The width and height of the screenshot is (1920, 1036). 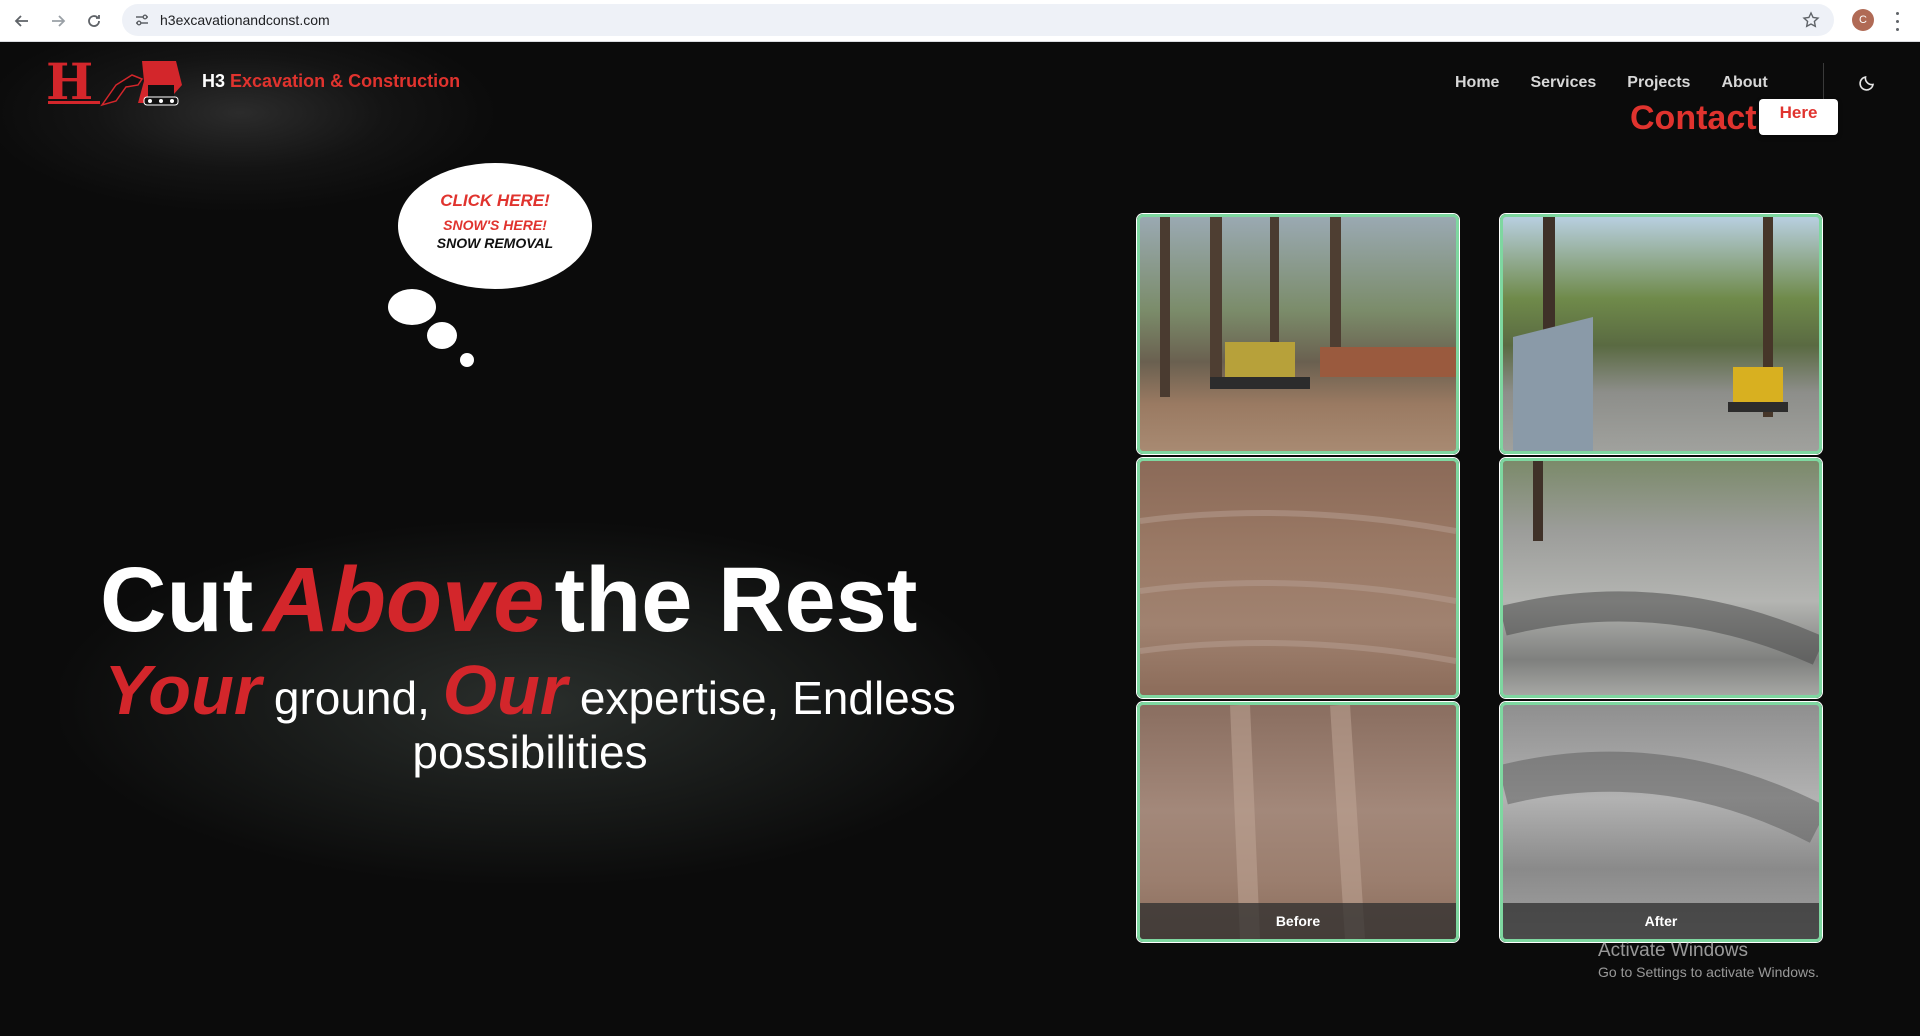 What do you see at coordinates (1868, 82) in the screenshot?
I see `dark-mode-toggle-icon` at bounding box center [1868, 82].